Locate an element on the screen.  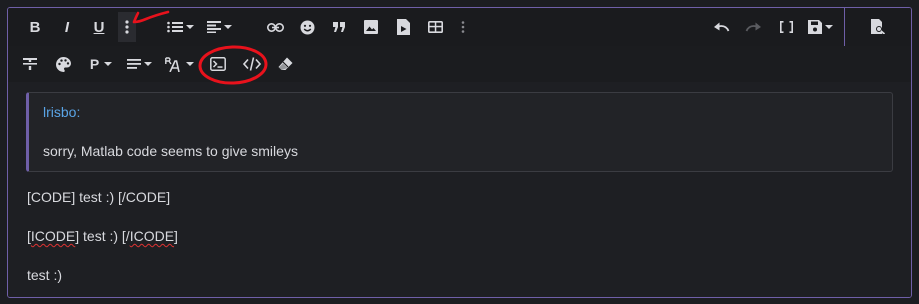
drafts-button is located at coordinates (820, 27).